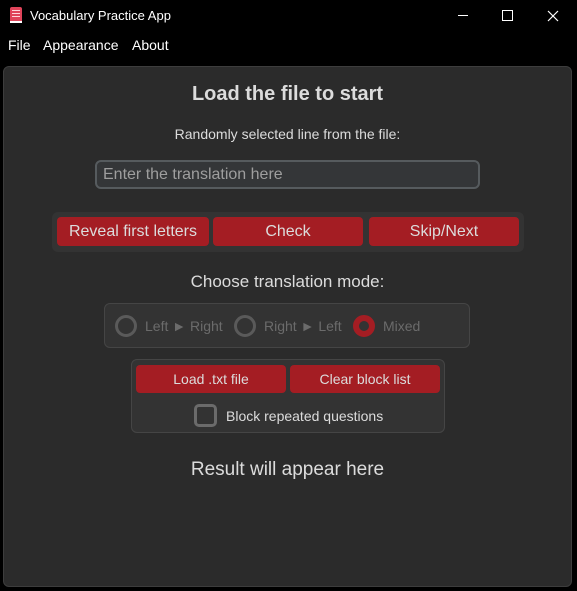 This screenshot has height=591, width=577. I want to click on reveal-letters-button: Reveal first letters, so click(133, 231).